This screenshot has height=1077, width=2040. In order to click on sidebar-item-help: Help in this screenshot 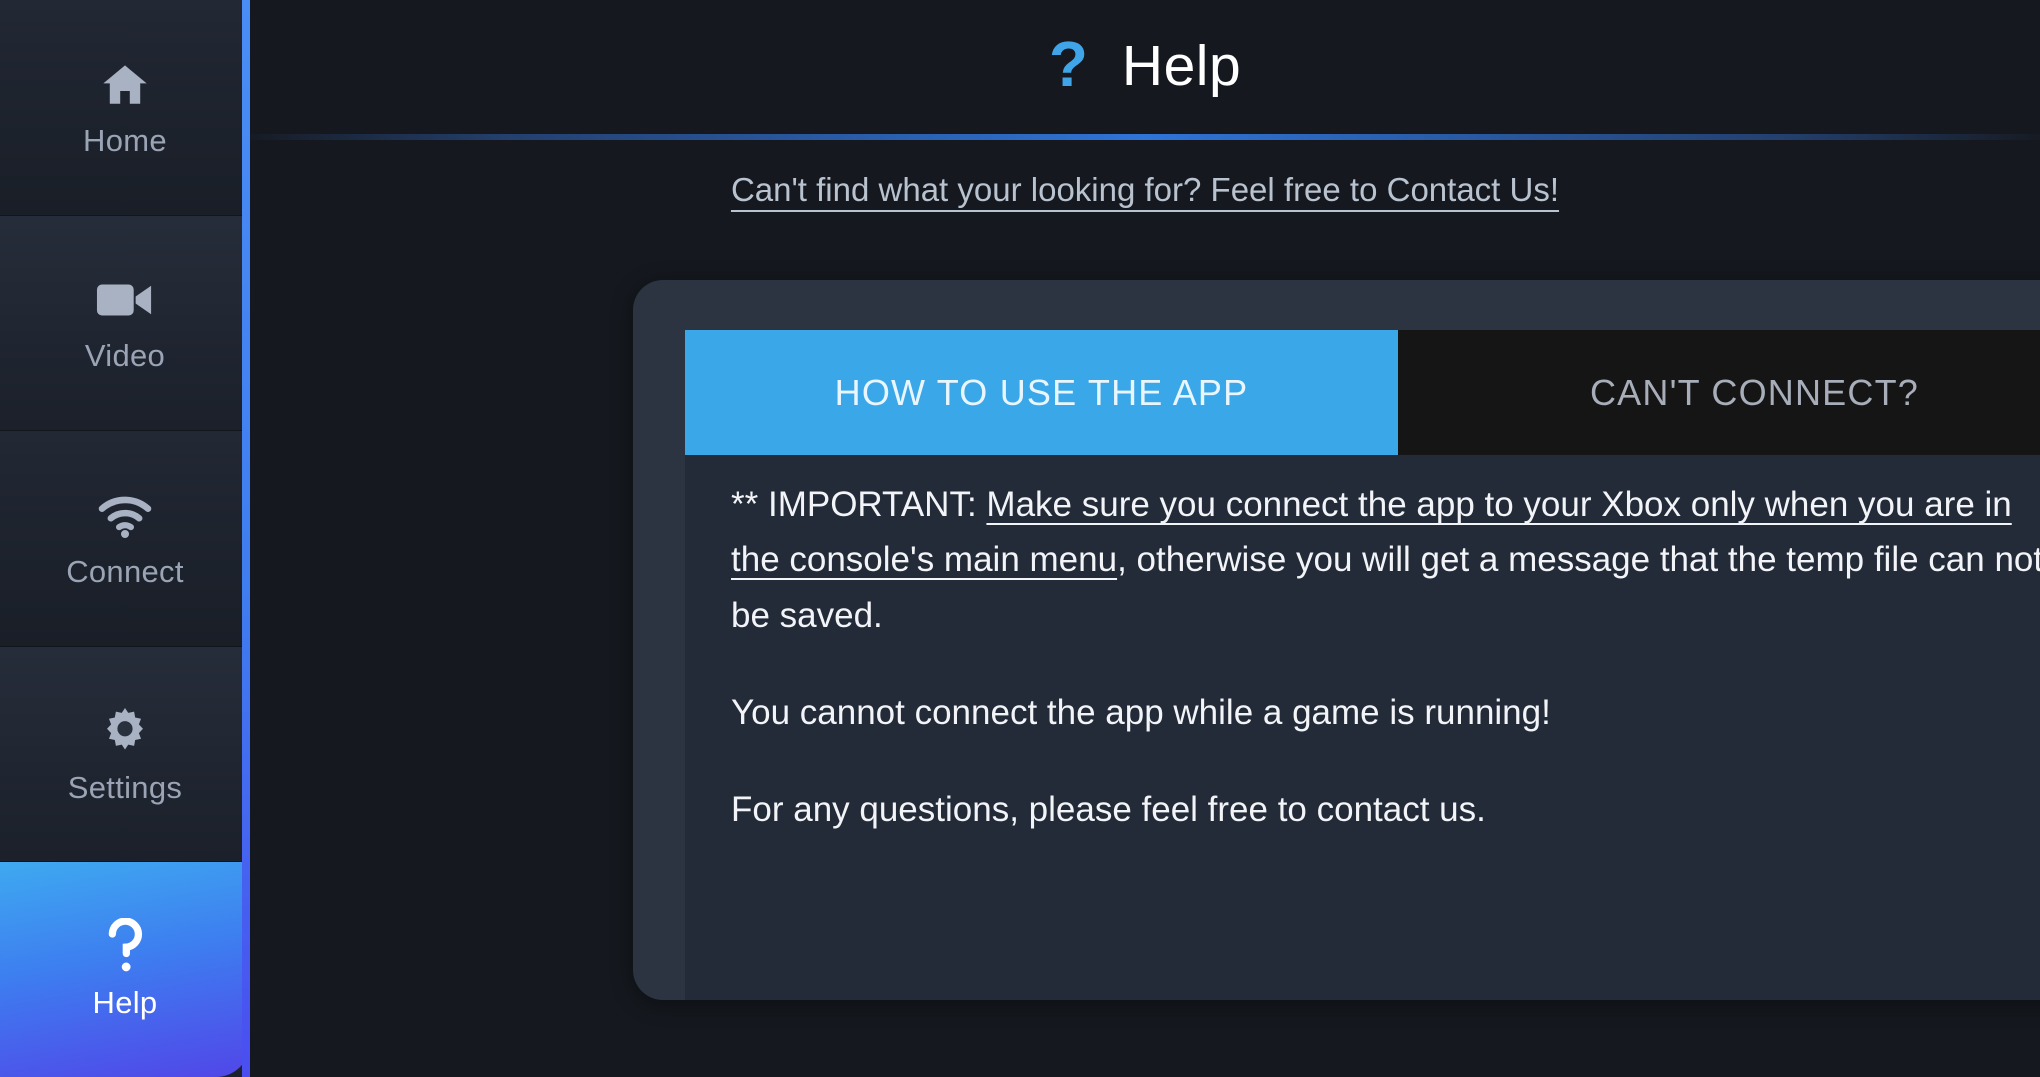, I will do `click(125, 969)`.